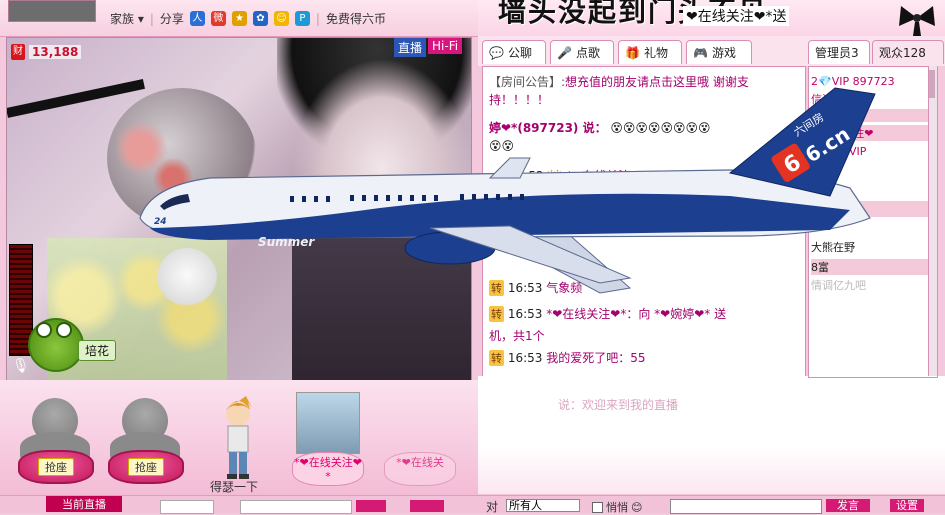 This screenshot has height=515, width=945. What do you see at coordinates (597, 507) in the screenshot?
I see `checkbox-box` at bounding box center [597, 507].